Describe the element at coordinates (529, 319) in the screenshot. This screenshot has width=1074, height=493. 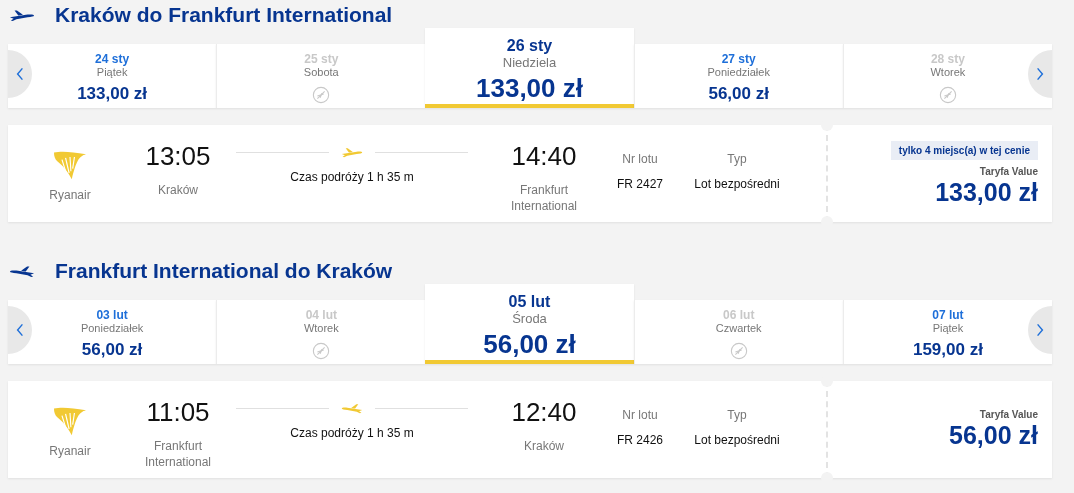
I see `weekday-label: Środa` at that location.